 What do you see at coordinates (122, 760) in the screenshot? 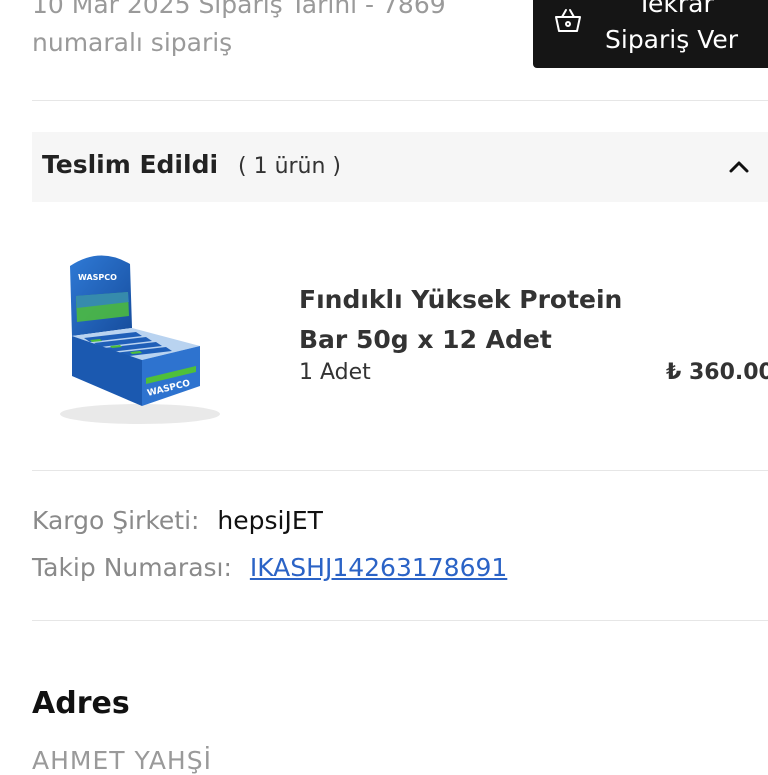
I see `address-name: AHMET YAHŞİ` at bounding box center [122, 760].